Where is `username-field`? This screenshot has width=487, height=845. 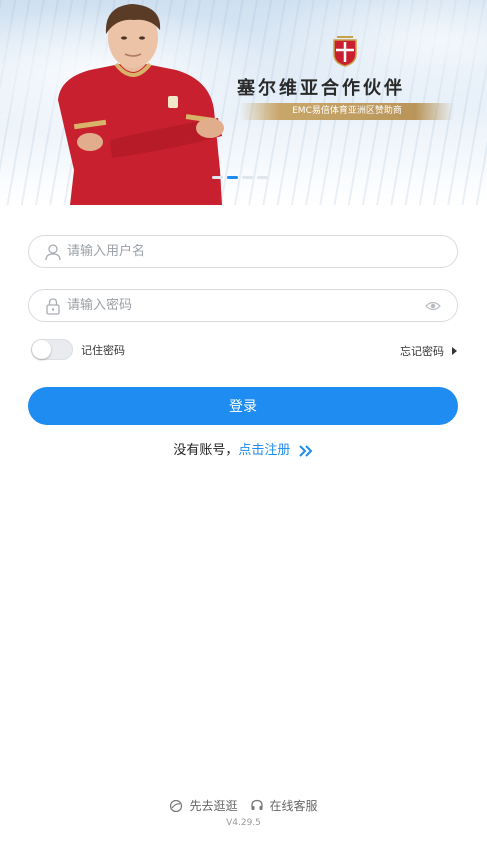
username-field is located at coordinates (243, 251).